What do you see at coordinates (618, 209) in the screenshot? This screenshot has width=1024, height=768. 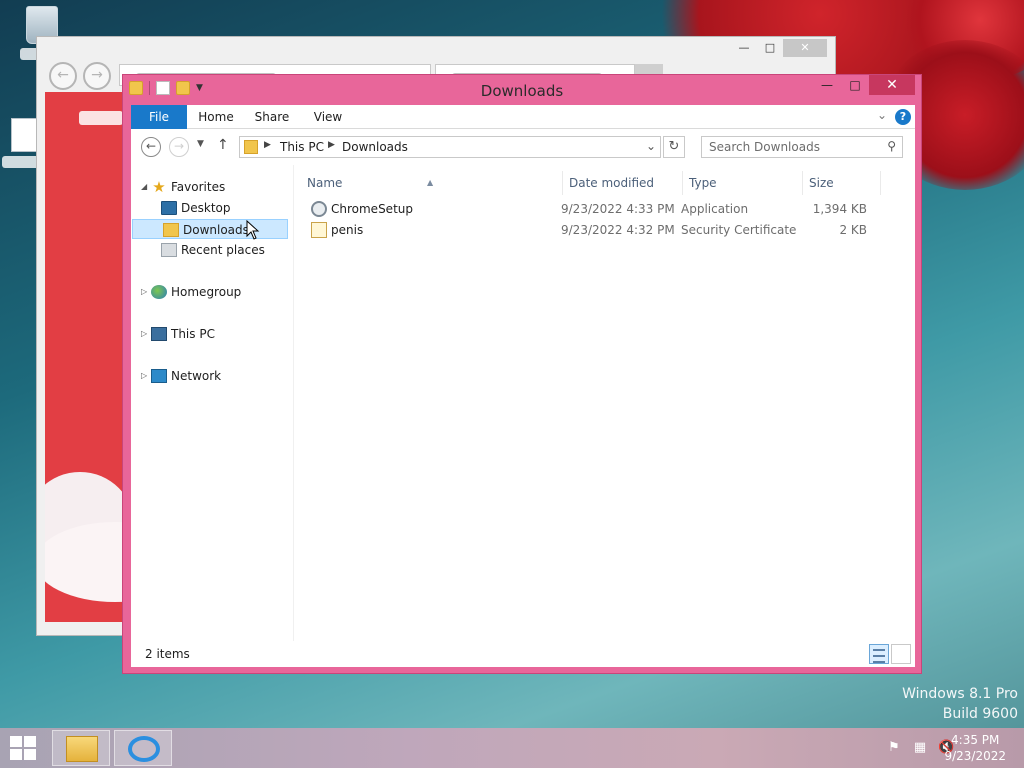 I see `file-date: 9/23/2022 4:33 PM` at bounding box center [618, 209].